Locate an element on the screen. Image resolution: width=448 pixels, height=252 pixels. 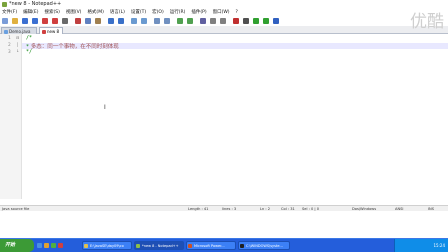
taskbar-button-label: E:\JavaSE\day09\co is located at coordinates (107, 246).